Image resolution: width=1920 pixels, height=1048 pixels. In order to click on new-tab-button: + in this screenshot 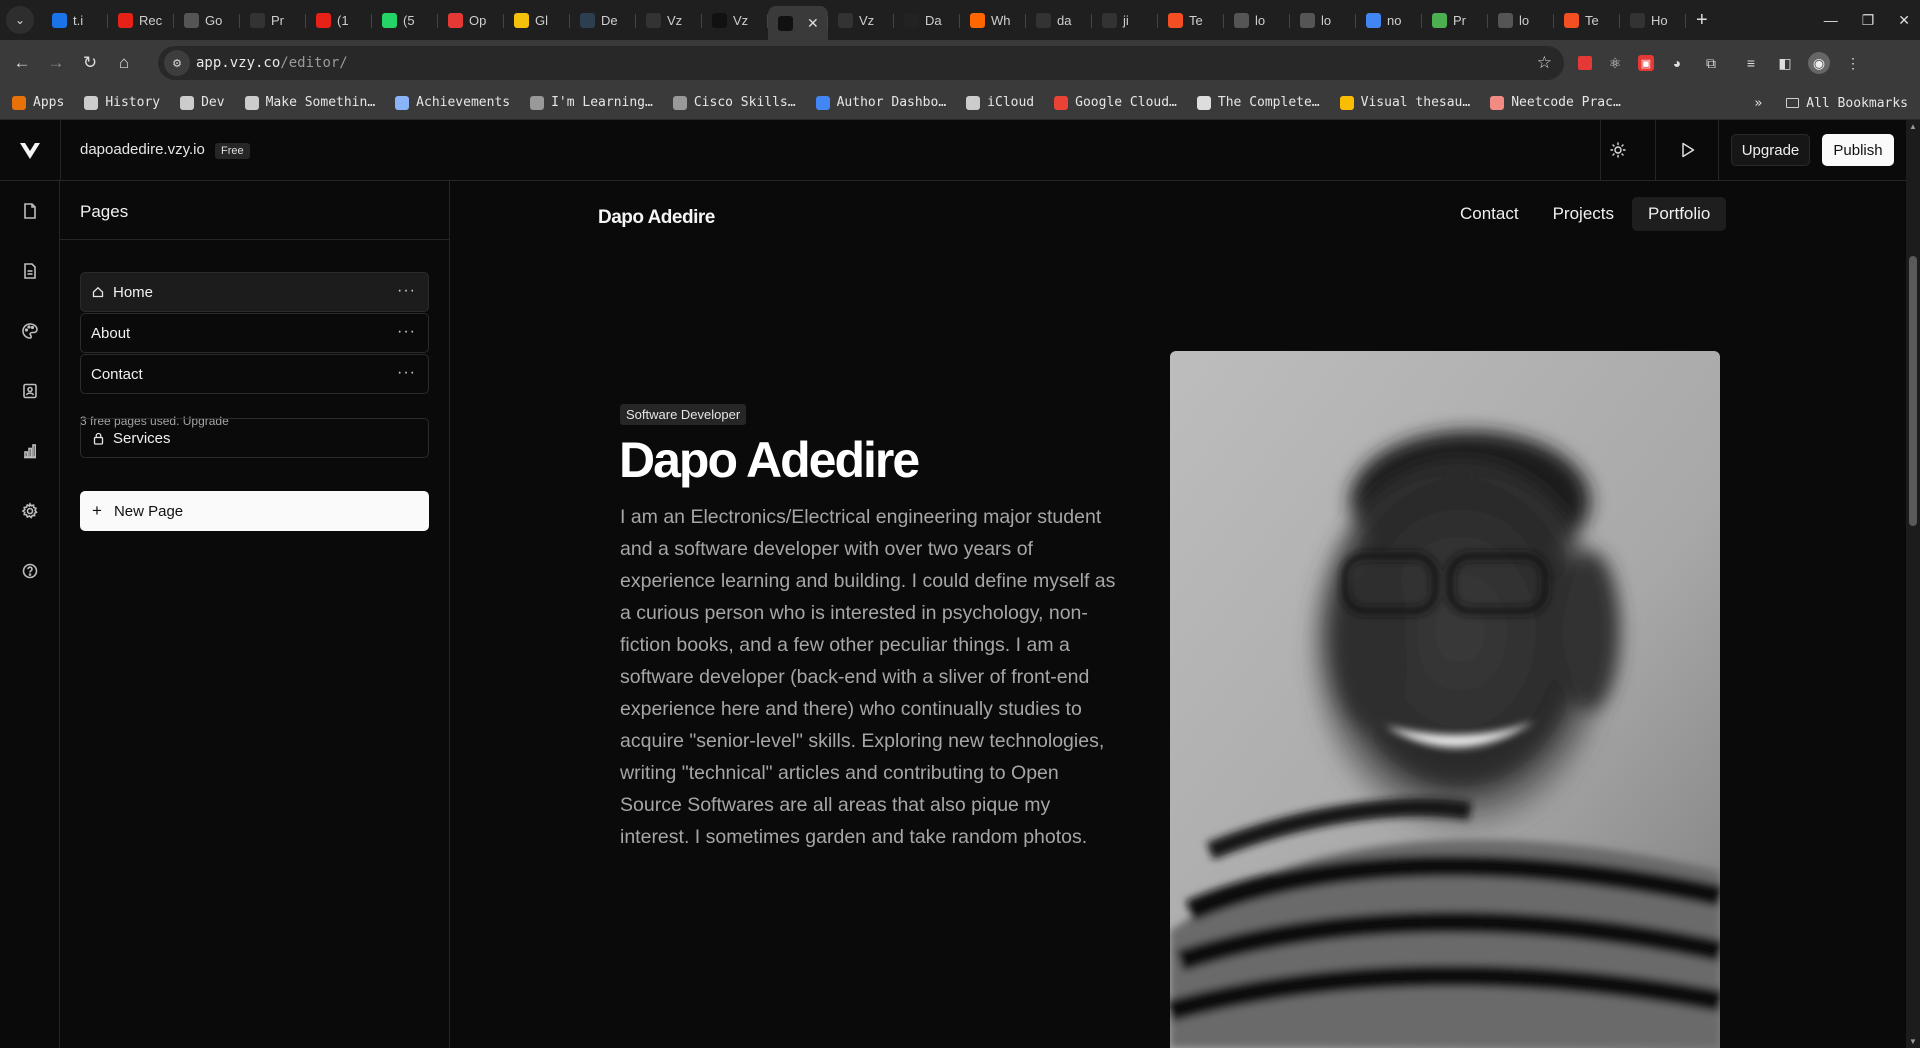, I will do `click(1702, 20)`.